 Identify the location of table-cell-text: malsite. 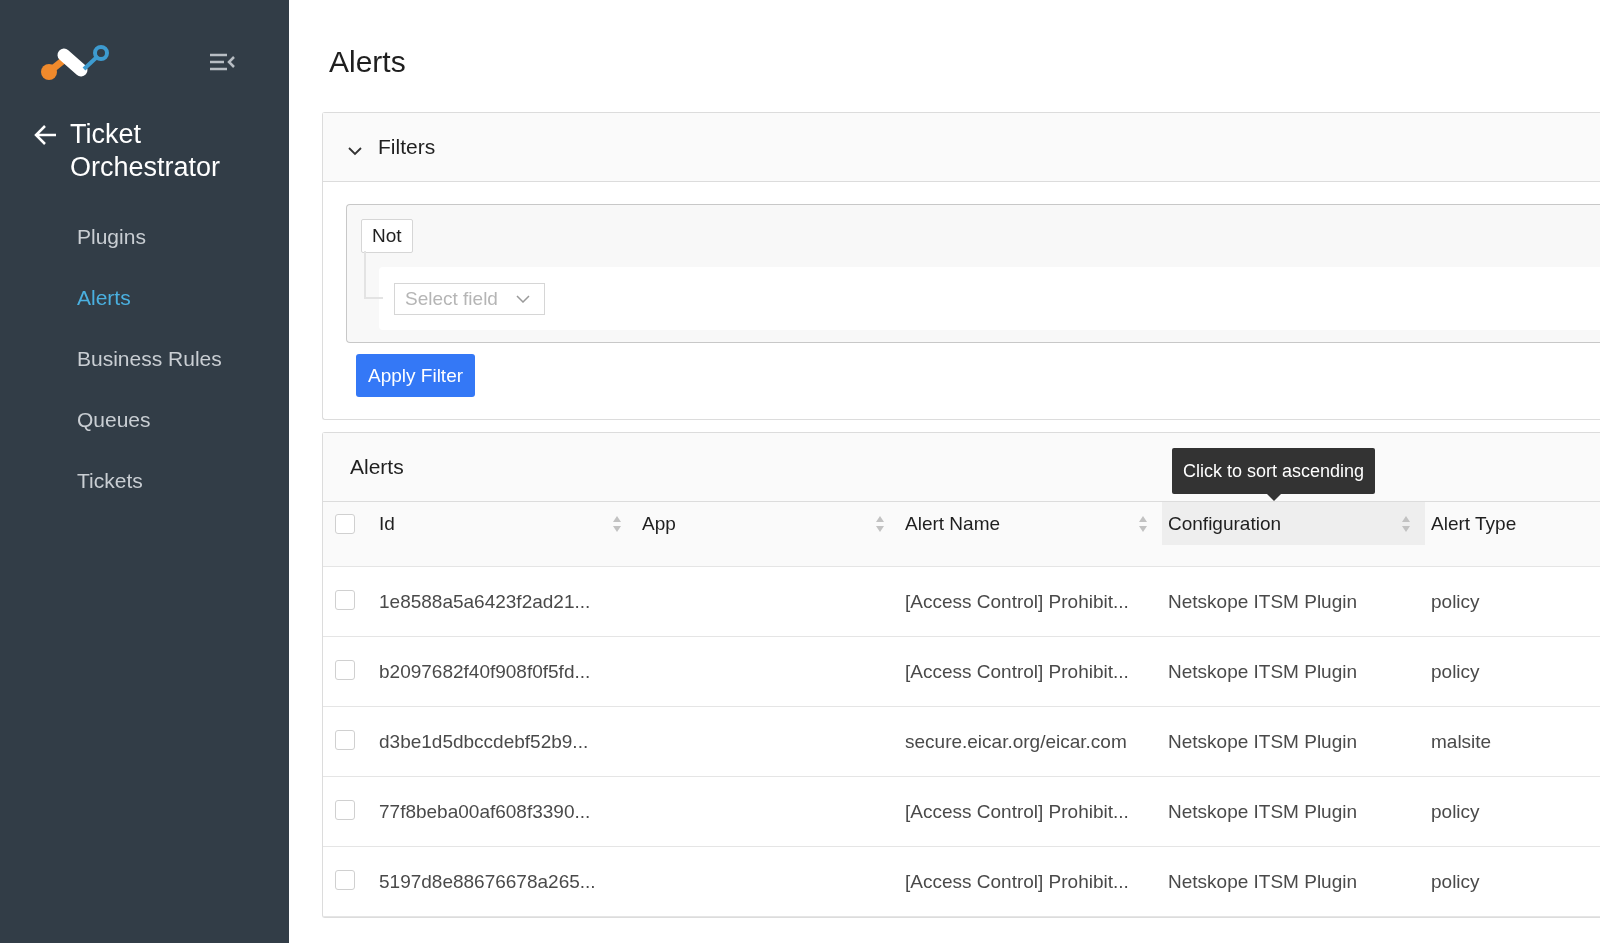
(1461, 741).